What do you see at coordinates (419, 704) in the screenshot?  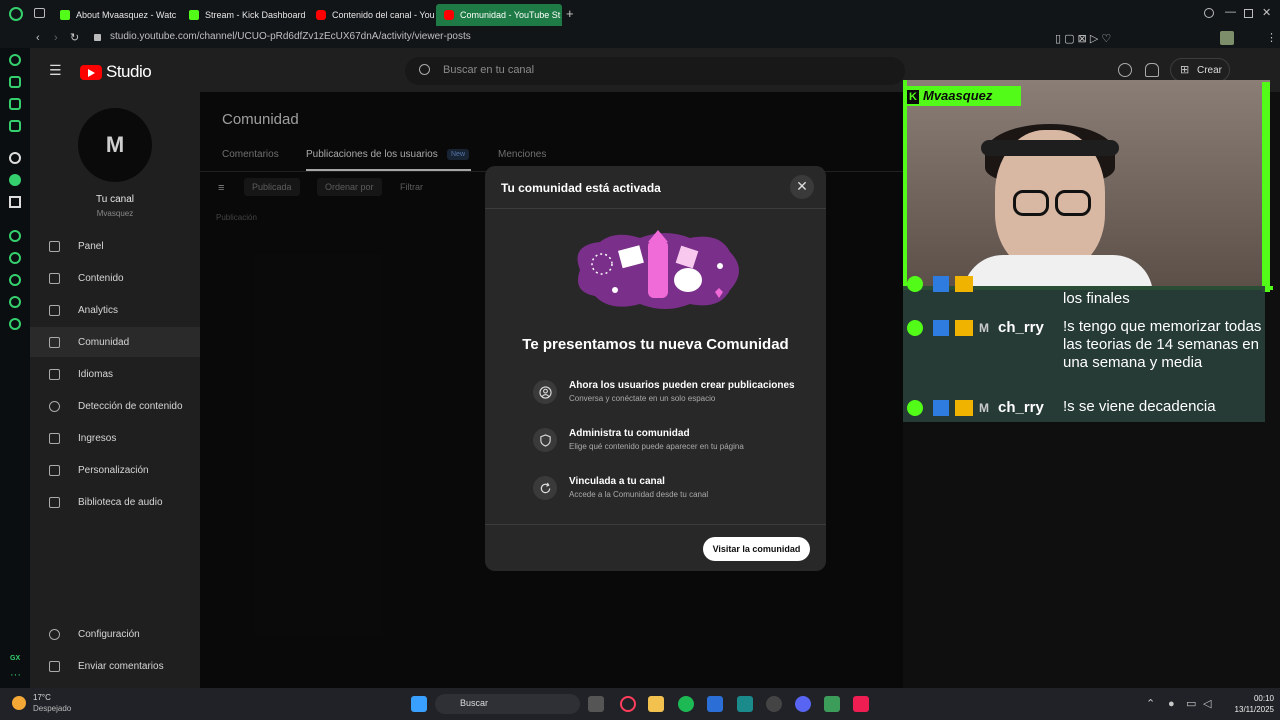 I see `windows-start-icon` at bounding box center [419, 704].